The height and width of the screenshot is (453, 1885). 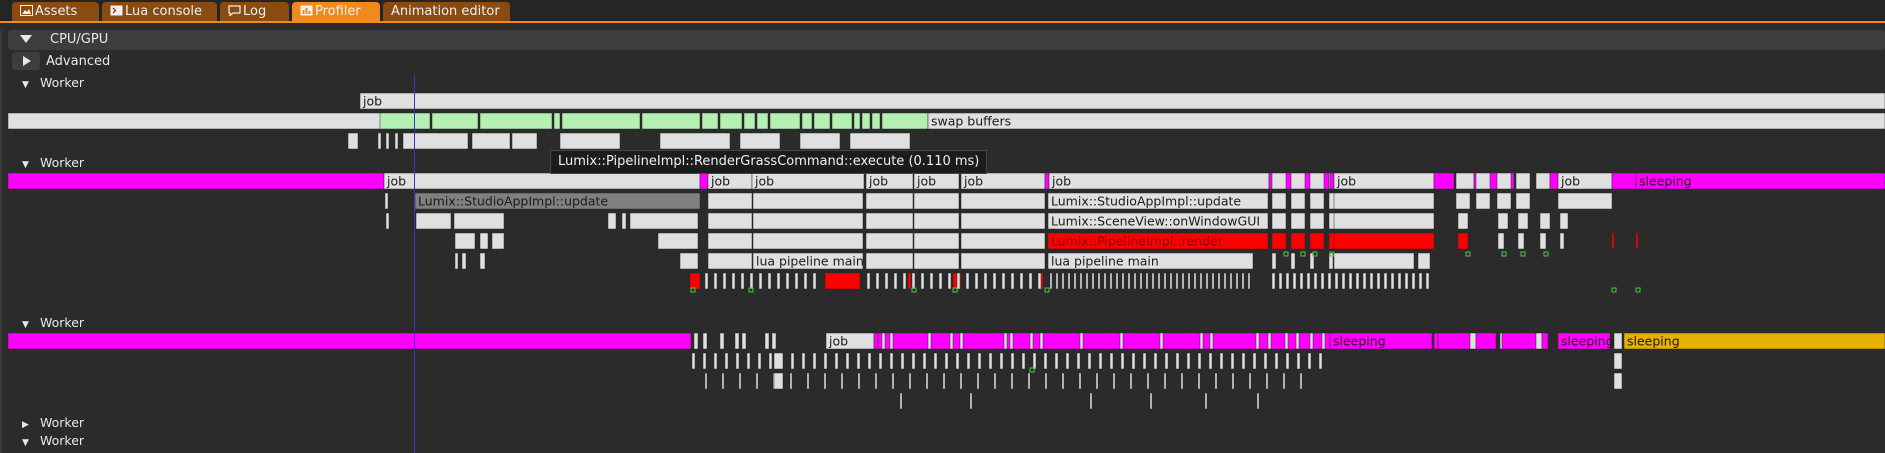 What do you see at coordinates (446, 12) in the screenshot?
I see `tab-animation-editor: Animation editor` at bounding box center [446, 12].